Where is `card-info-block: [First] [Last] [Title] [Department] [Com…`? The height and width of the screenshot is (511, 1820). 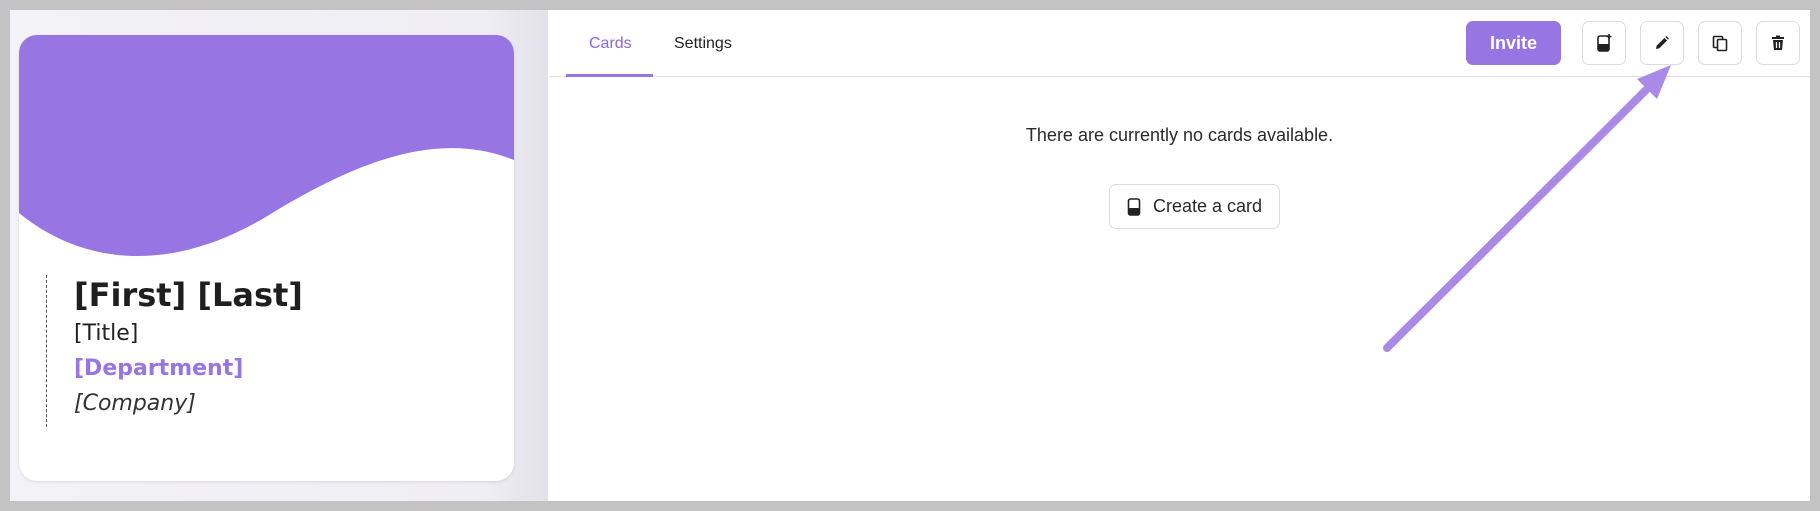
card-info-block: [First] [Last] [Title] [Department] [Com… is located at coordinates (174, 351).